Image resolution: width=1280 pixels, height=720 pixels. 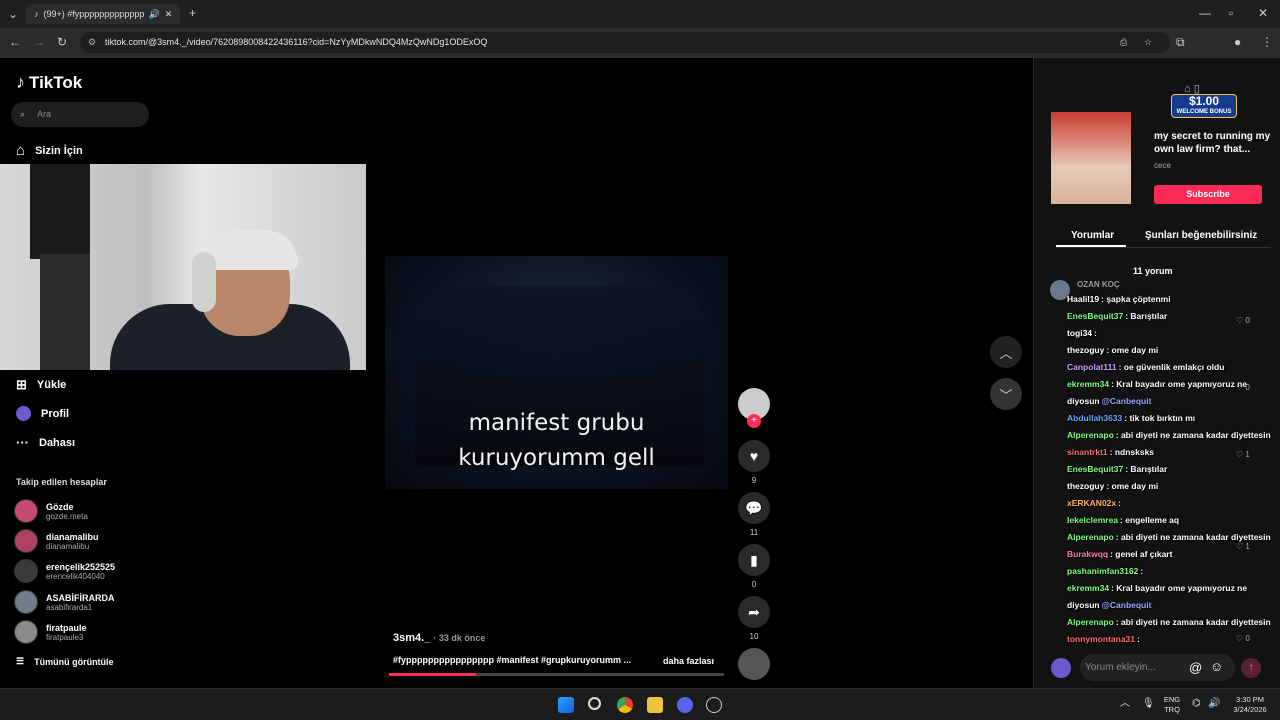 What do you see at coordinates (625, 705) in the screenshot?
I see `chrome-icon` at bounding box center [625, 705].